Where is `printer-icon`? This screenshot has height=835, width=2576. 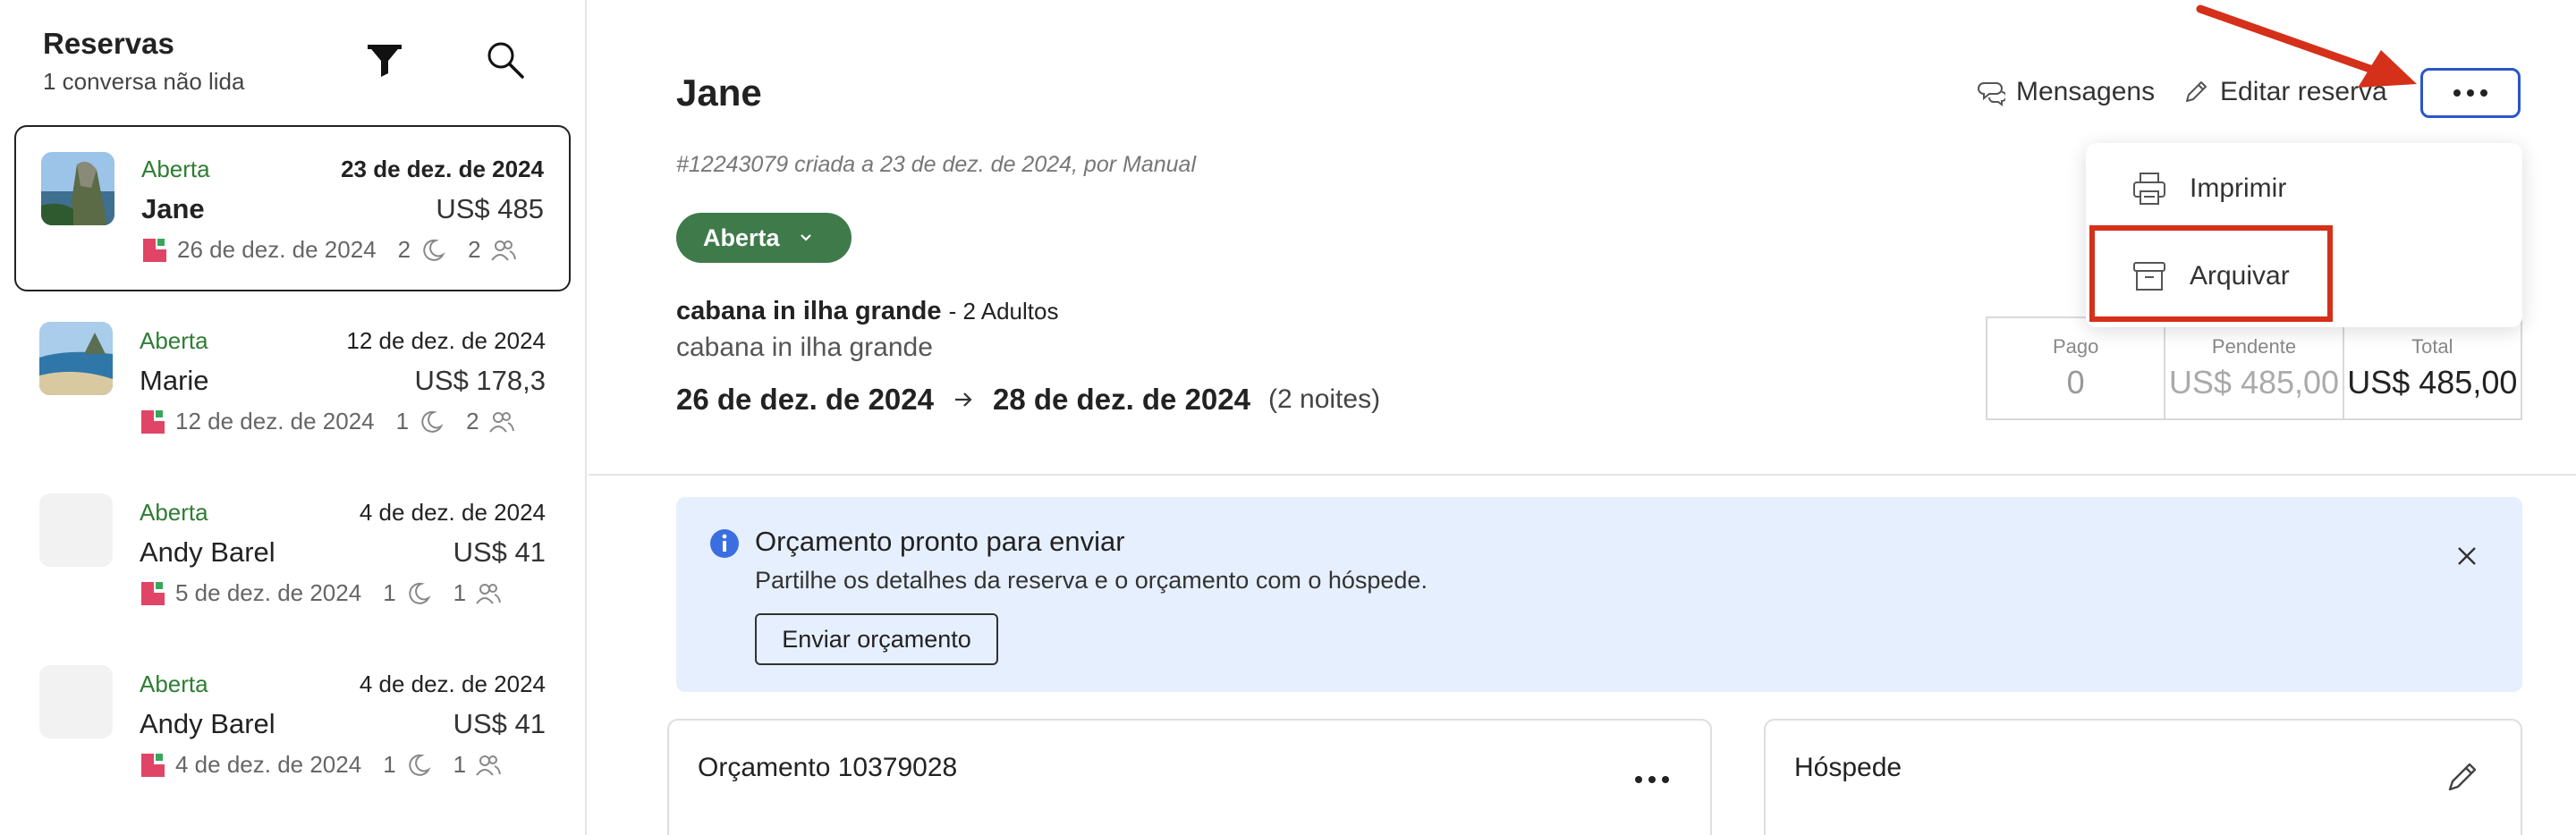 printer-icon is located at coordinates (2149, 188).